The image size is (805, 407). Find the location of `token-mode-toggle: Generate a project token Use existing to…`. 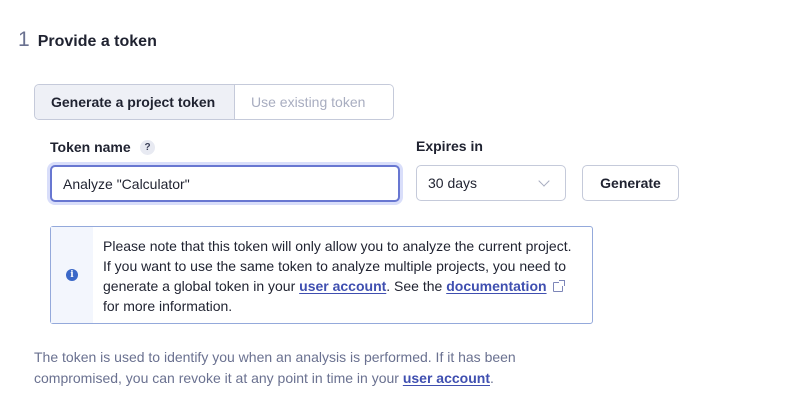

token-mode-toggle: Generate a project token Use existing to… is located at coordinates (214, 102).